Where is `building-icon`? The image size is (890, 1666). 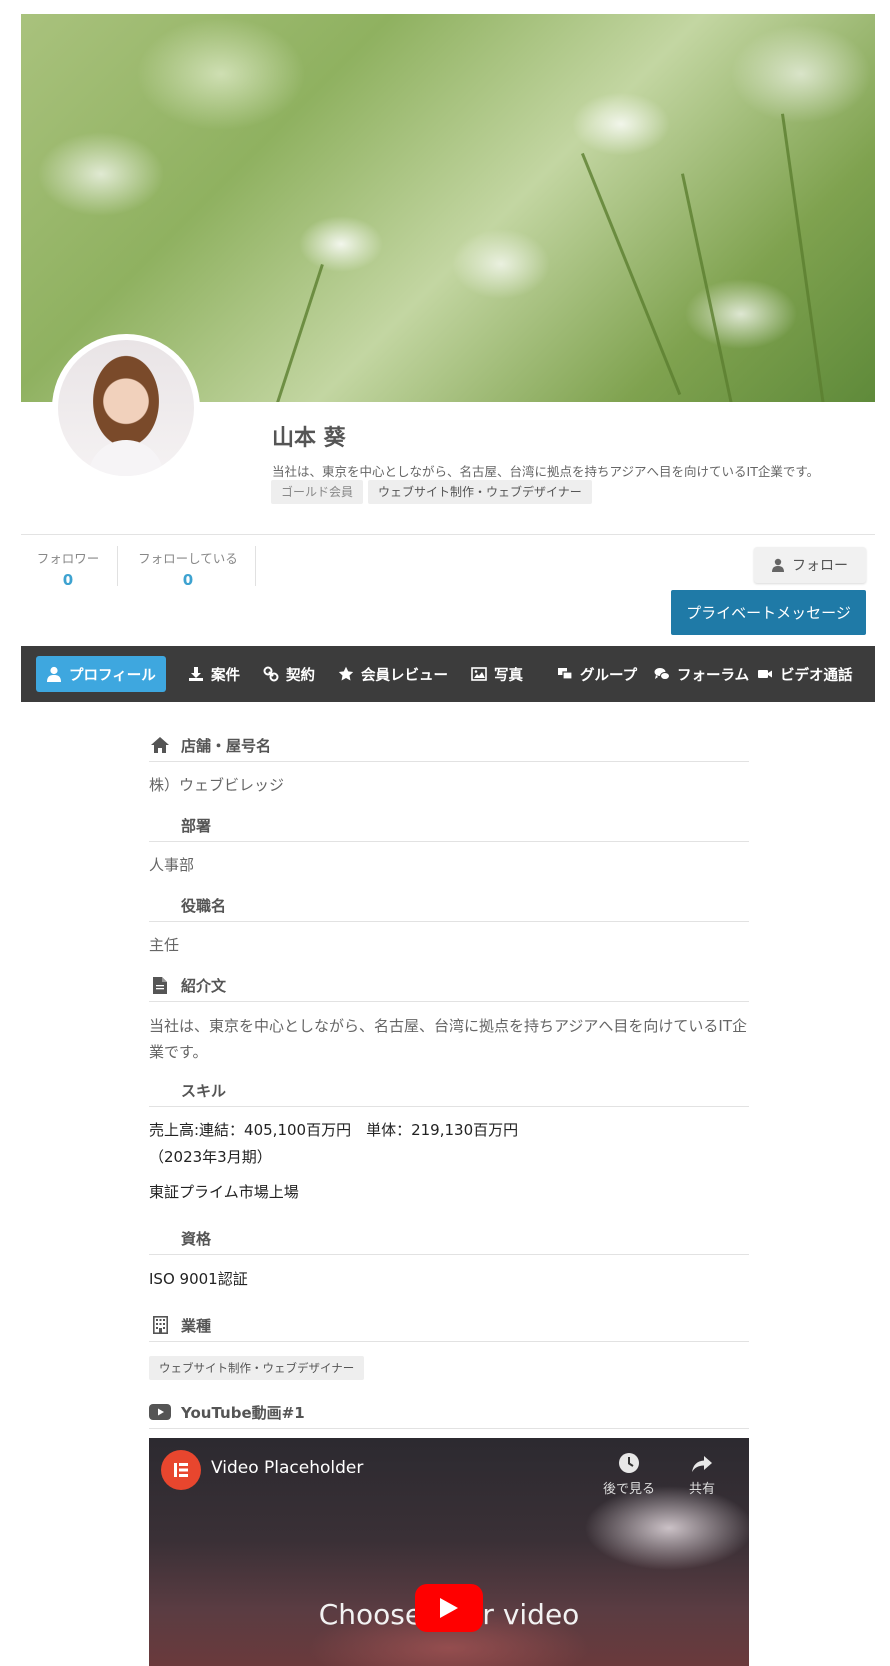 building-icon is located at coordinates (160, 1325).